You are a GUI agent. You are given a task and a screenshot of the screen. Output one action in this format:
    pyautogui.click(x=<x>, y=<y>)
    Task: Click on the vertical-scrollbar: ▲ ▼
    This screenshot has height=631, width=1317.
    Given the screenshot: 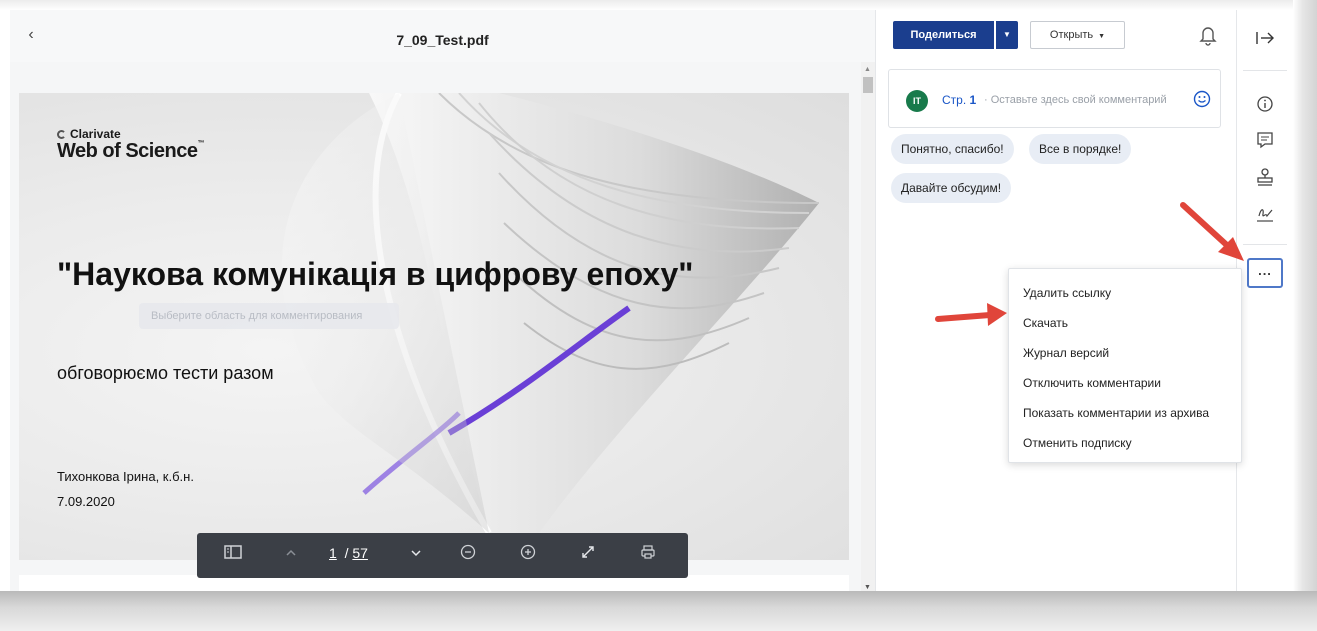 What is the action you would take?
    pyautogui.click(x=868, y=326)
    